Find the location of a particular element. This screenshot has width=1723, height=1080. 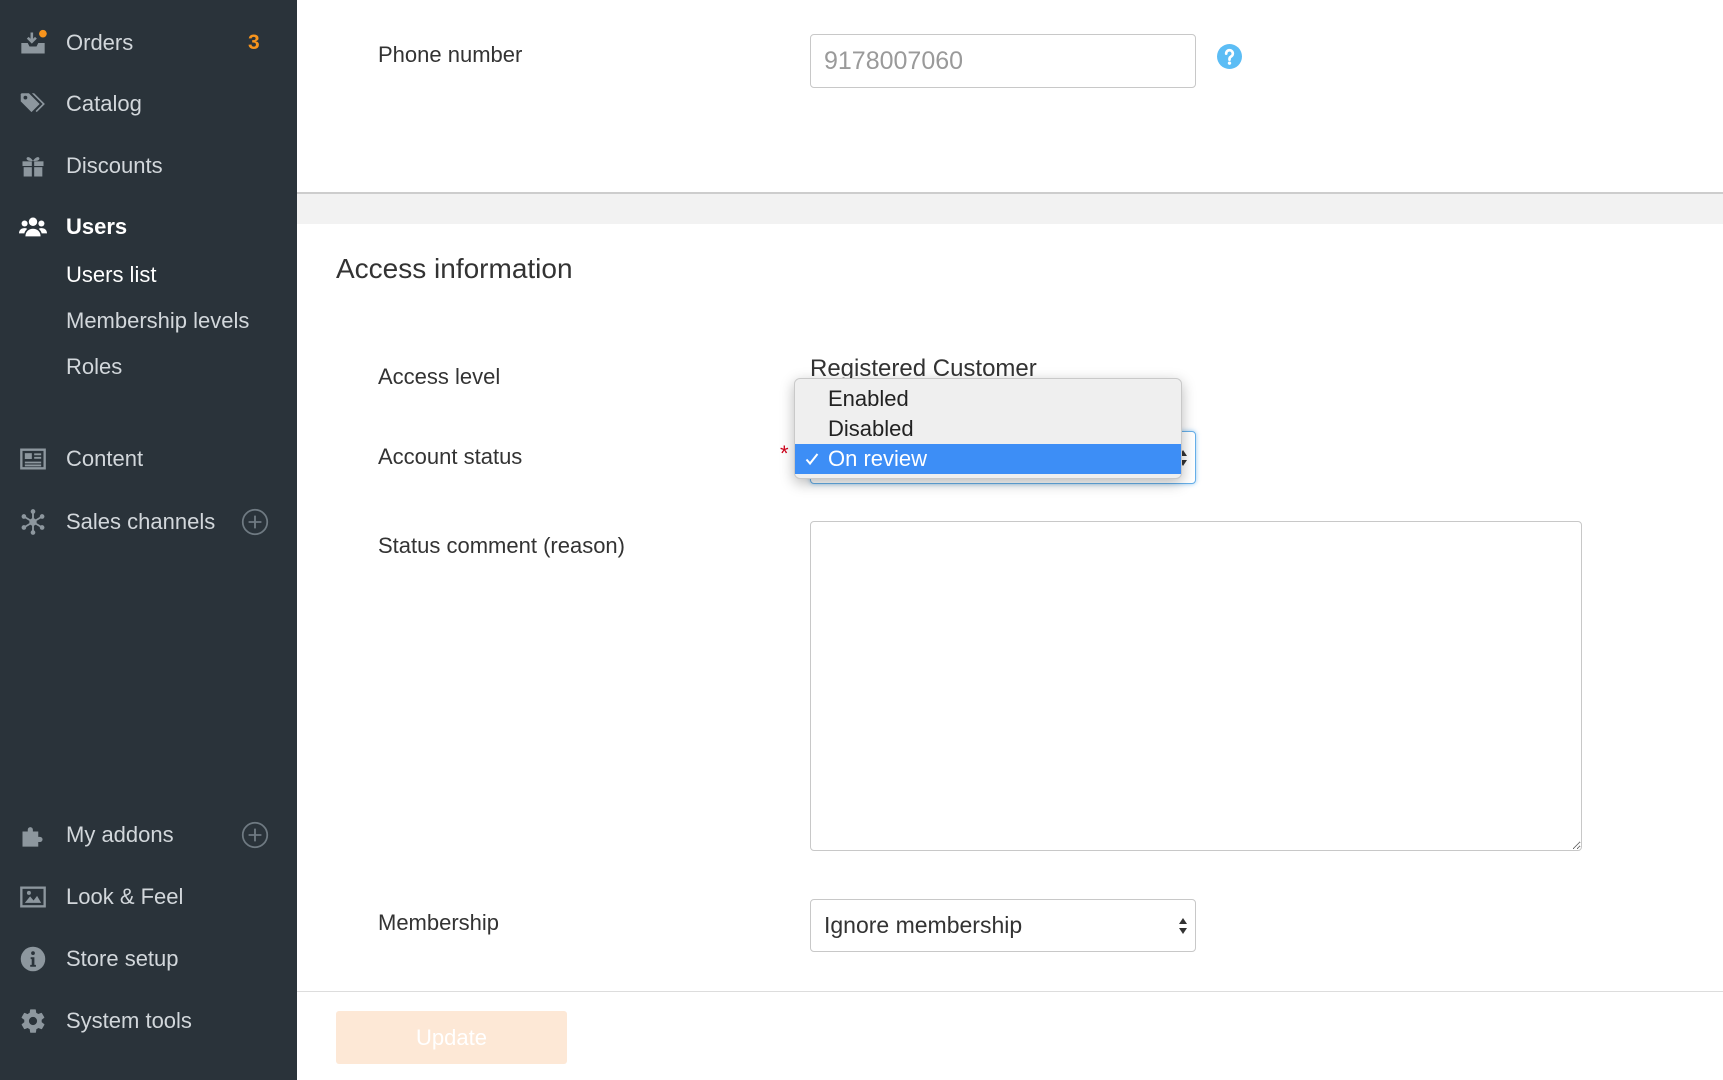

option-label: Disabled is located at coordinates (871, 428).